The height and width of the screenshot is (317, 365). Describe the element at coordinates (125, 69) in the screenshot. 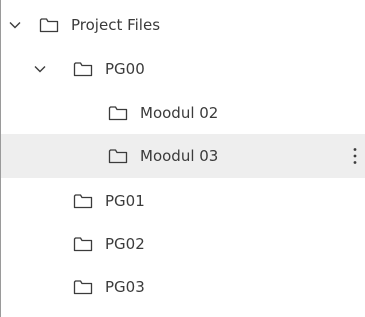

I see `tree-node-label: PG00` at that location.